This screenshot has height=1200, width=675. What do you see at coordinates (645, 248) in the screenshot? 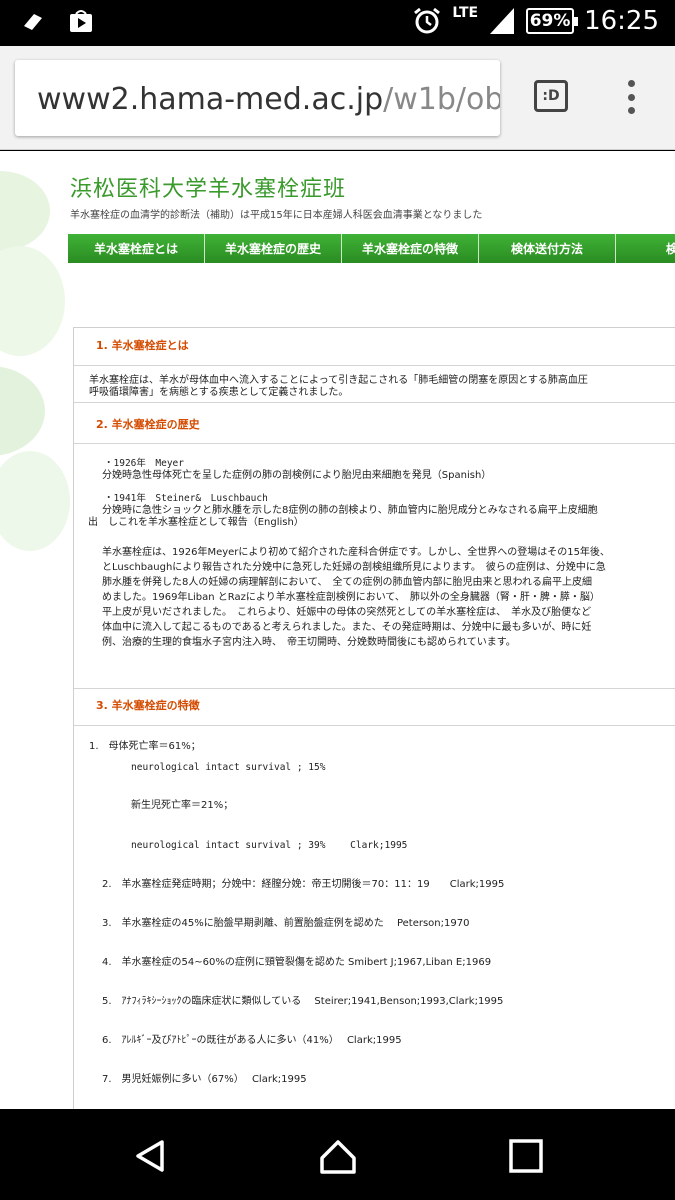
I see `nav-item-lab: 検査室` at bounding box center [645, 248].